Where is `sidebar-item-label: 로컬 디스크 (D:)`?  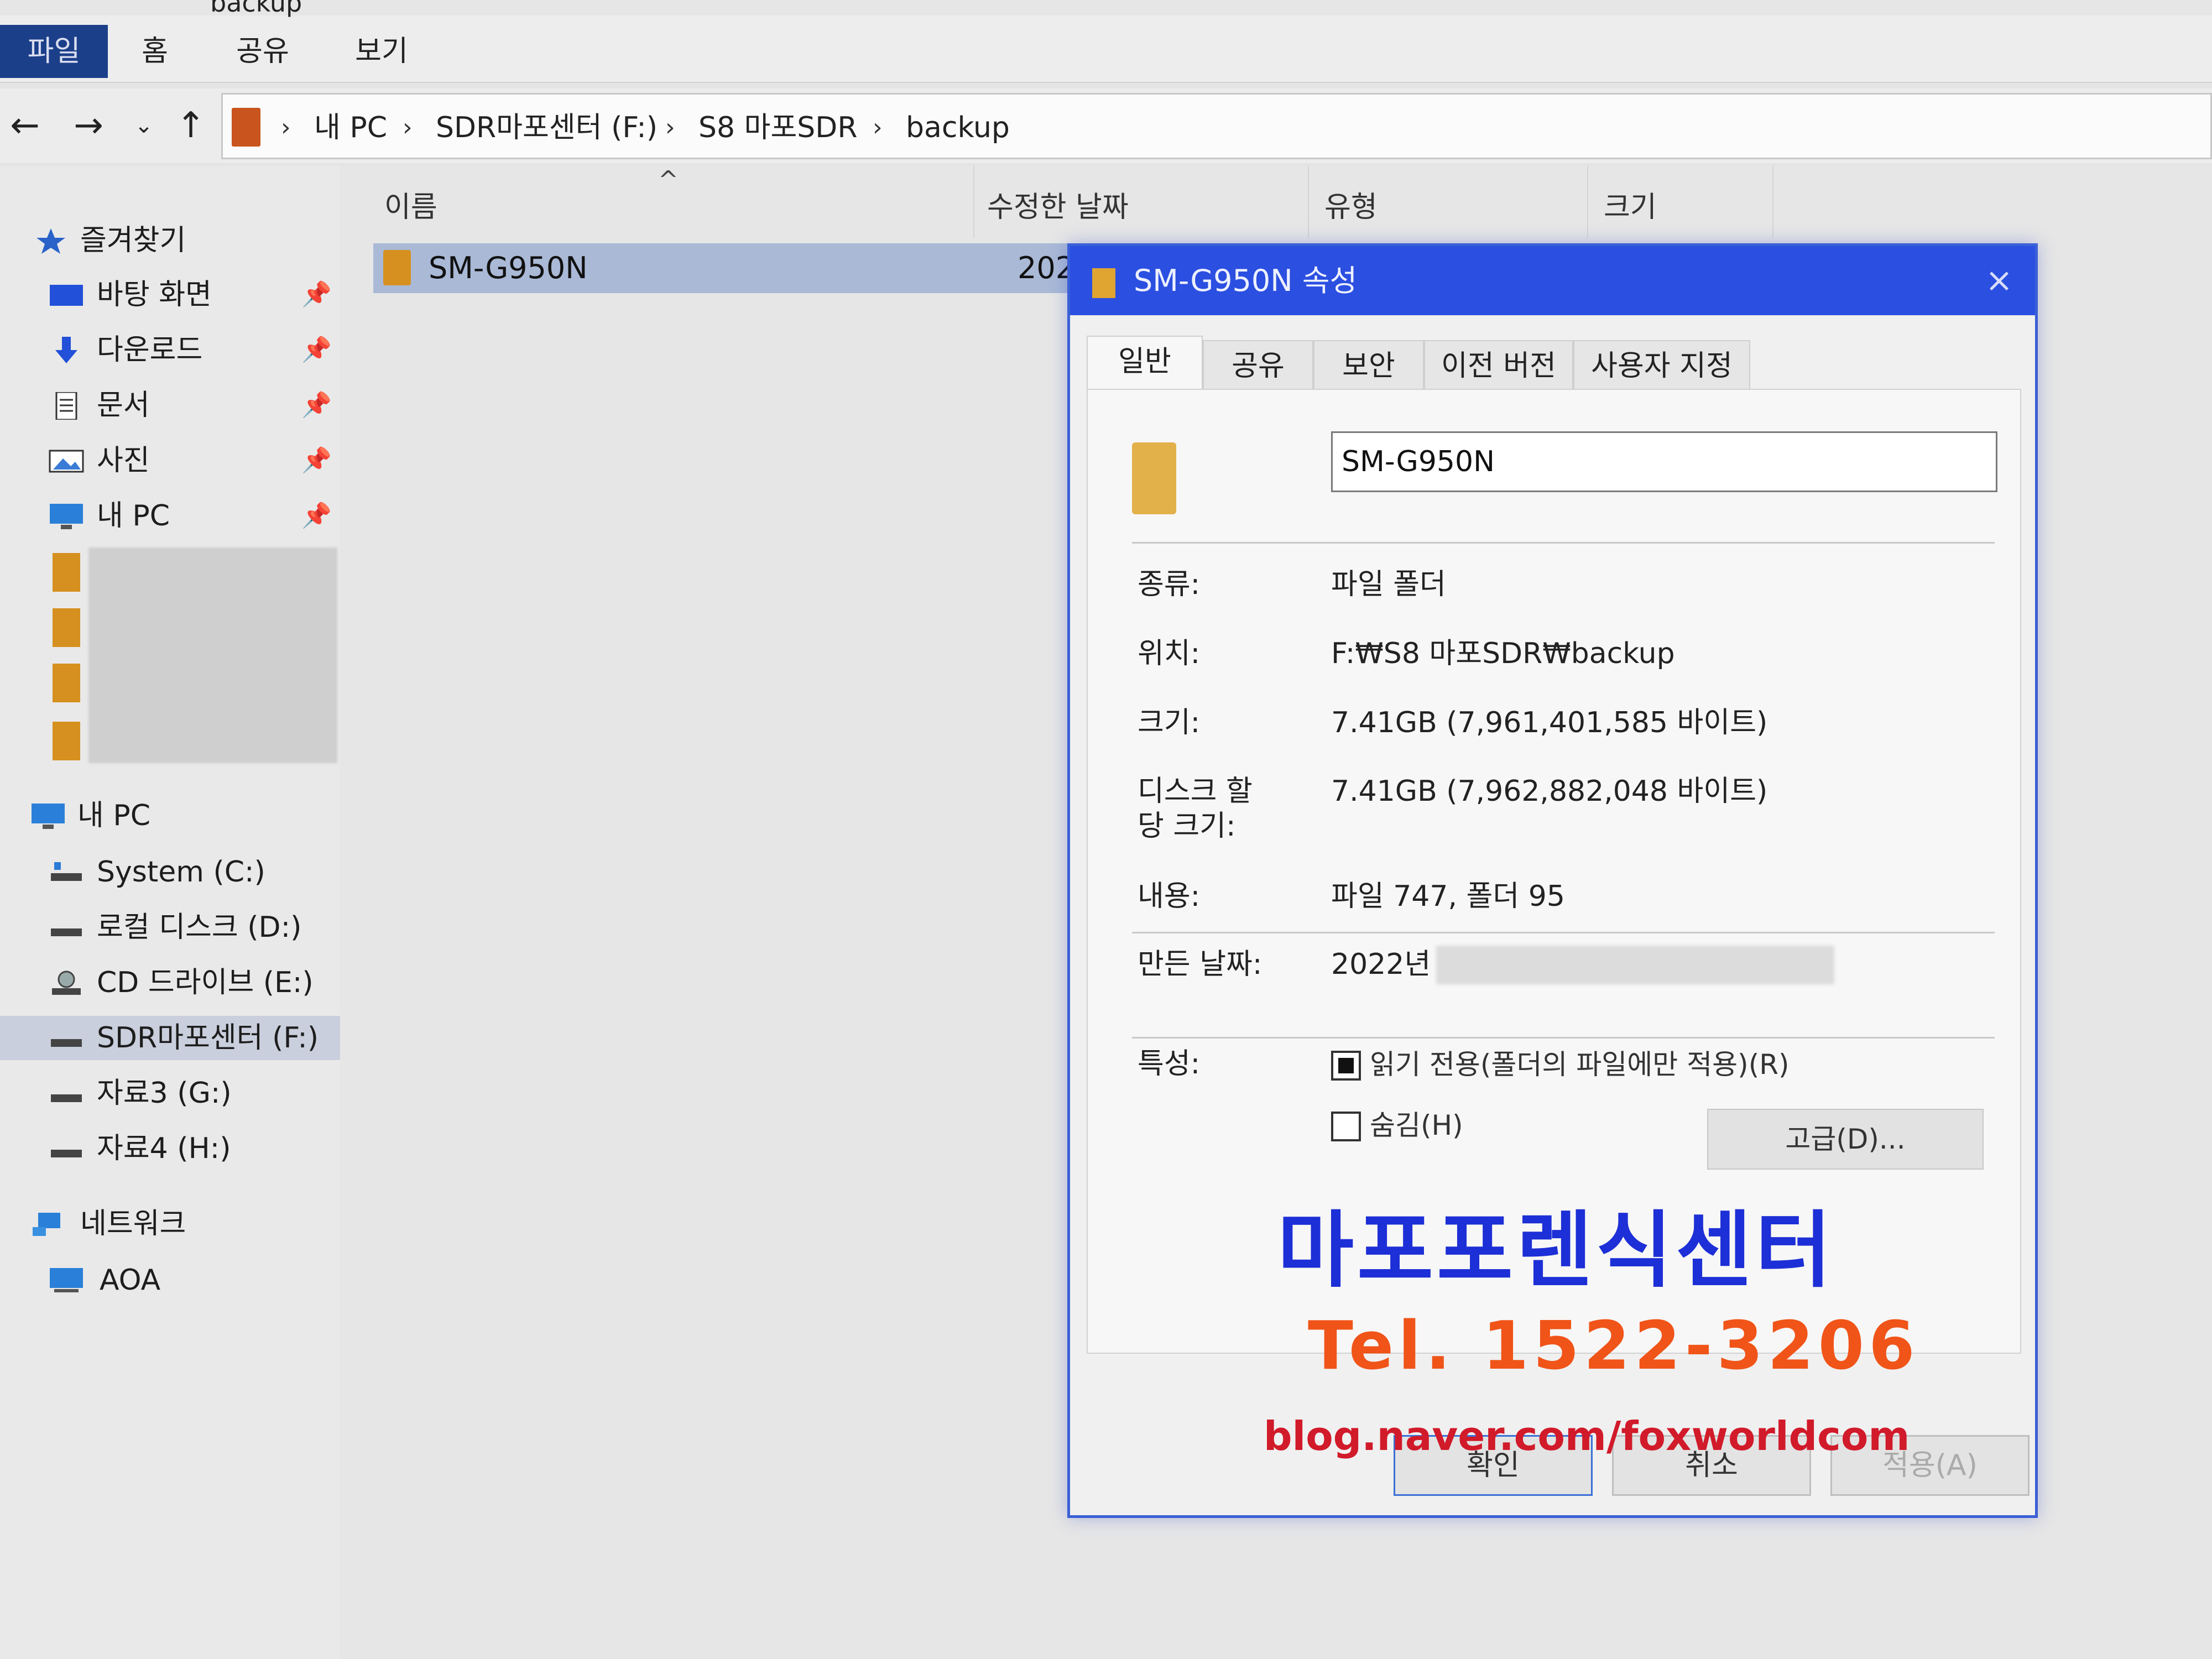
sidebar-item-label: 로컬 디스크 (D:) is located at coordinates (200, 928).